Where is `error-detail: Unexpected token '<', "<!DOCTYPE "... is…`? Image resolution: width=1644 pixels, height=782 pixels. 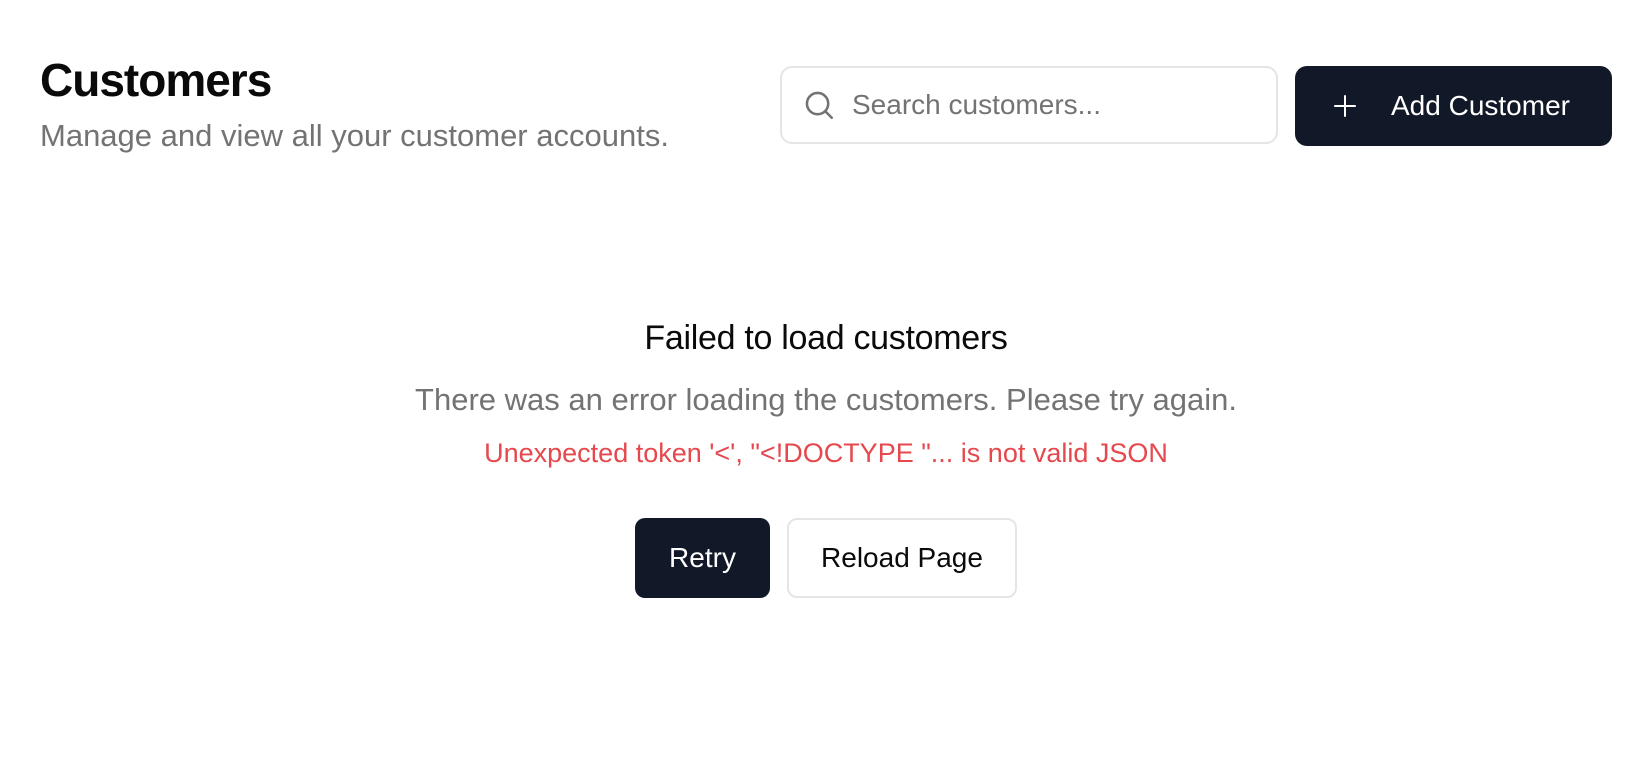 error-detail: Unexpected token '<', "<!DOCTYPE "... is… is located at coordinates (826, 453).